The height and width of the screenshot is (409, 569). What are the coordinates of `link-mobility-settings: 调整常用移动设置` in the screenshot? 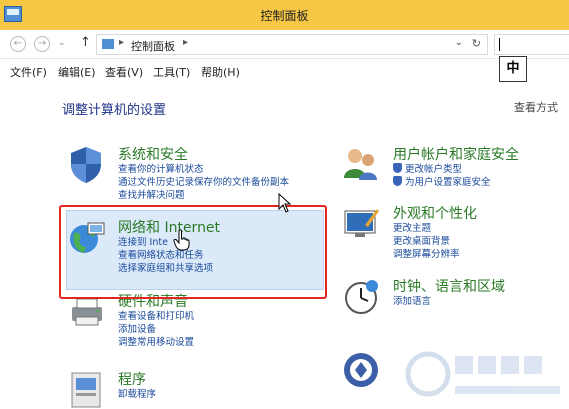 It's located at (156, 342).